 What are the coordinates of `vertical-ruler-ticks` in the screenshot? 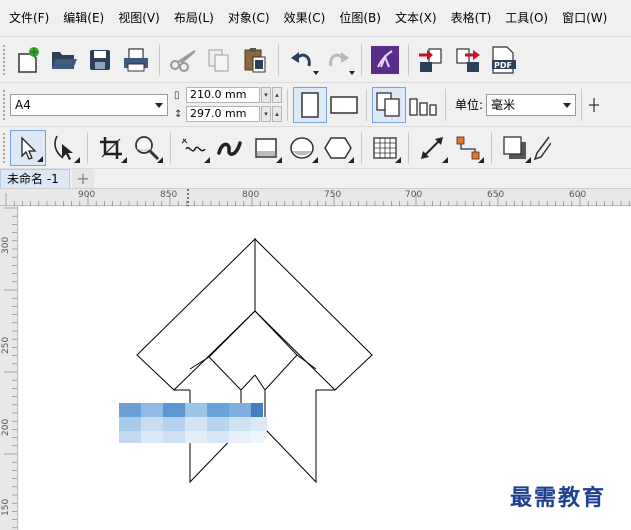 It's located at (10, 368).